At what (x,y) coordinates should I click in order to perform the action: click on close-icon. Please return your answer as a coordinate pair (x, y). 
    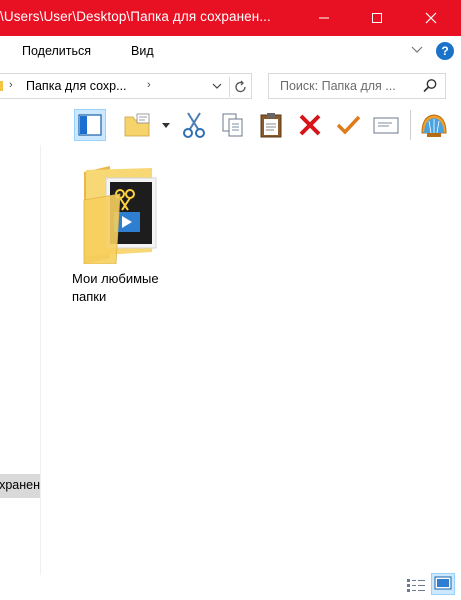
    Looking at the image, I should click on (431, 18).